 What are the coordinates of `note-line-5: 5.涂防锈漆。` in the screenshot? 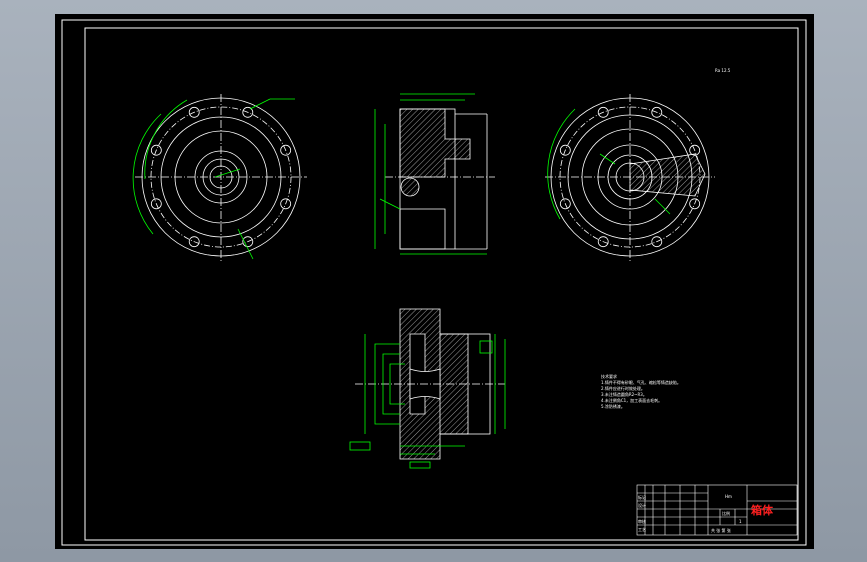 It's located at (613, 406).